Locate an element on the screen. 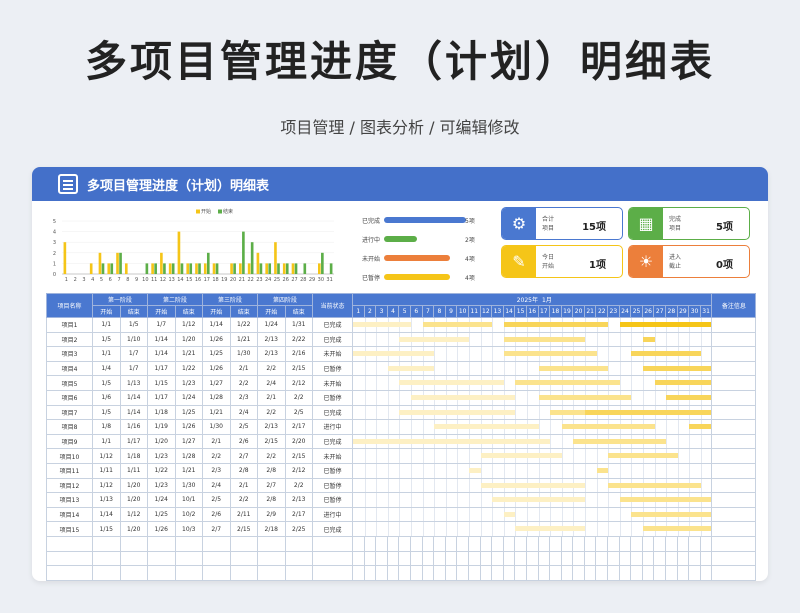  day-header: 28 is located at coordinates (671, 311).